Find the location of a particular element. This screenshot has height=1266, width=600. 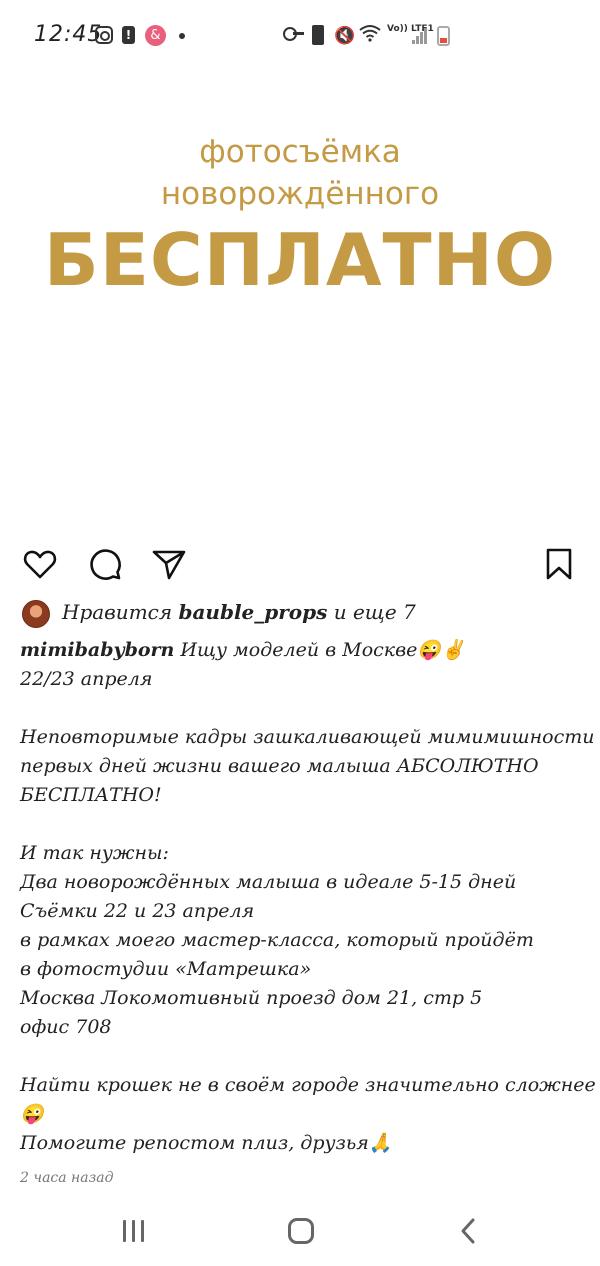

likes-prefix: Нравится is located at coordinates (120, 612).